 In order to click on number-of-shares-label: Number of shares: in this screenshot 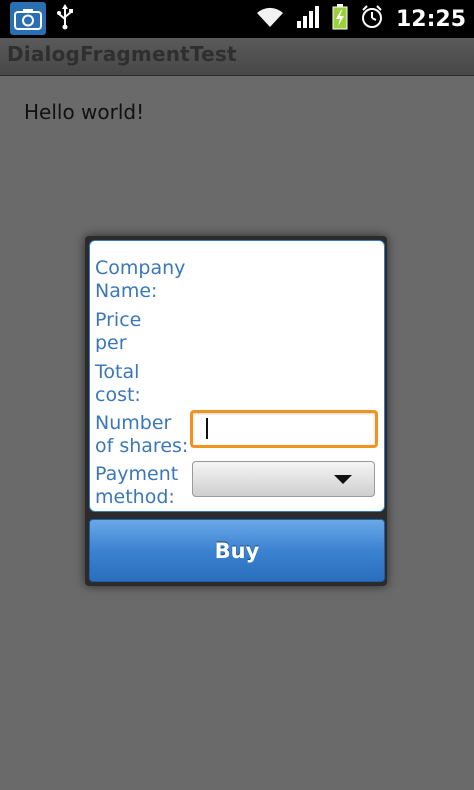, I will do `click(142, 434)`.